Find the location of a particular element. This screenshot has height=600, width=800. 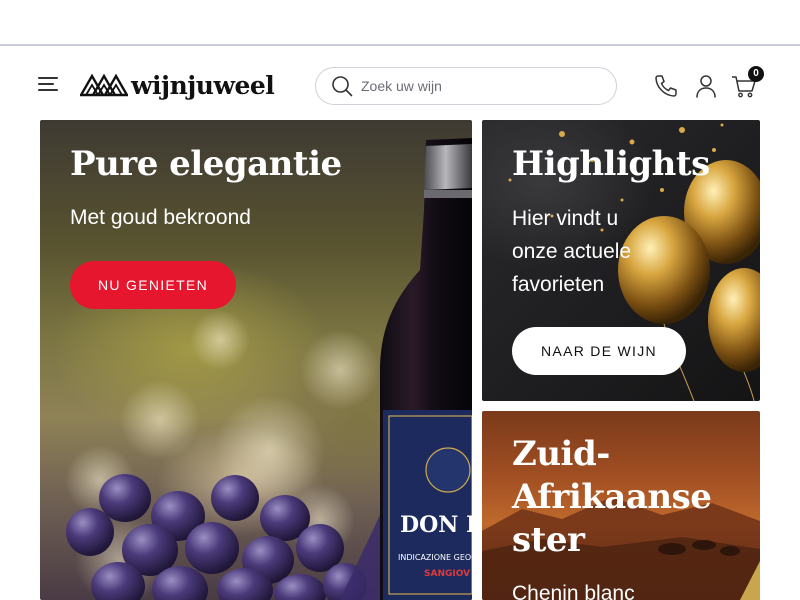

search-icon is located at coordinates (342, 86).